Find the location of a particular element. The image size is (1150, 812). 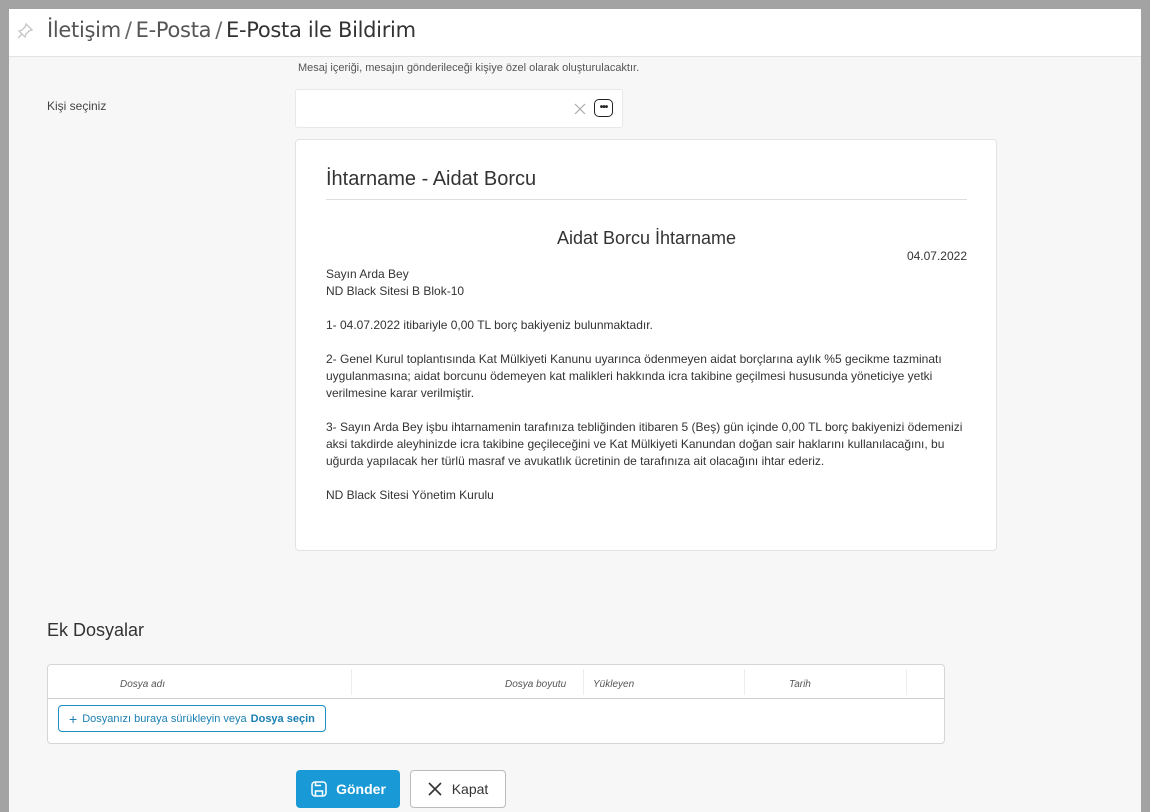

breadcrumb-item-iletisim: İletişim is located at coordinates (84, 30).